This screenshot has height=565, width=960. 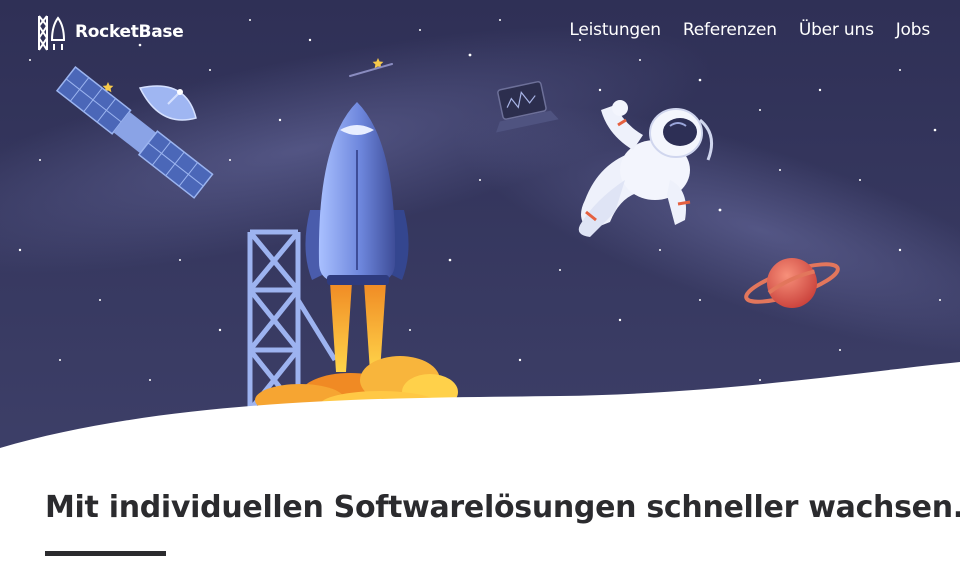 I want to click on main-navigation: Leistungen Referenzen Über uns Jobs, so click(x=749, y=30).